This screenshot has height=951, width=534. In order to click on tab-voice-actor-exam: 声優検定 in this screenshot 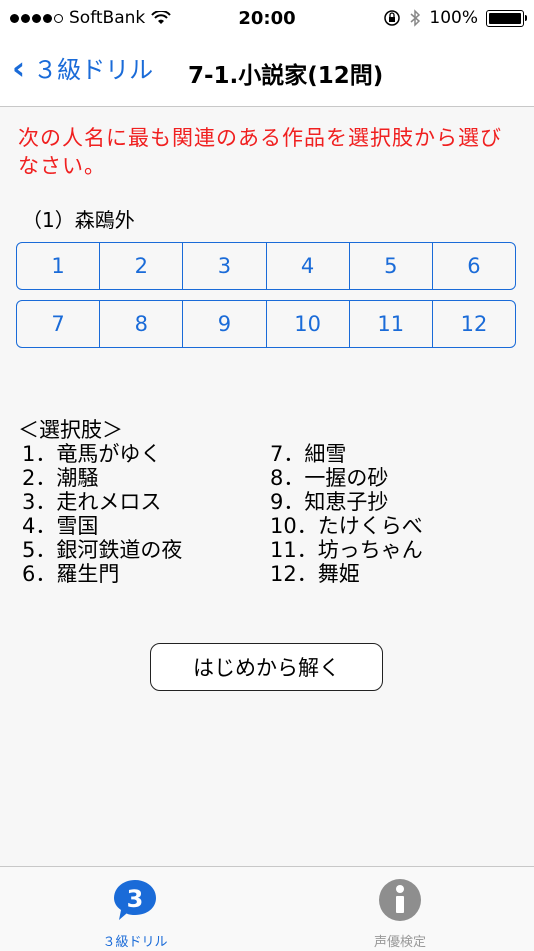, I will do `click(400, 913)`.